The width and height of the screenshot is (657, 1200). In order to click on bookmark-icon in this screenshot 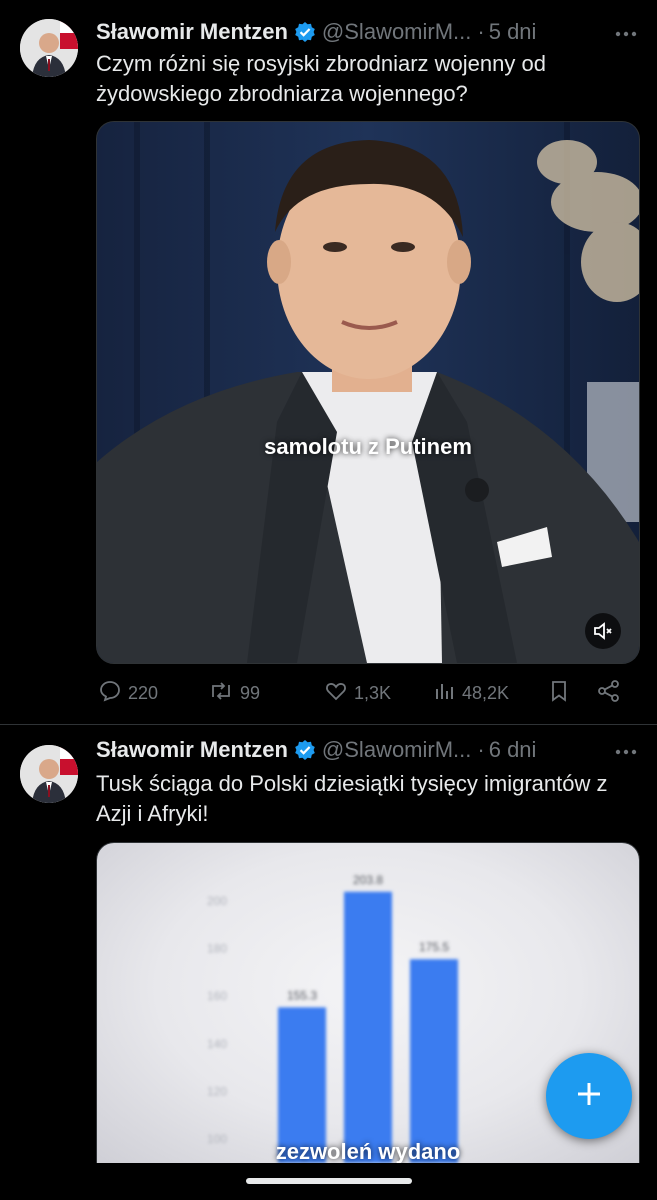, I will do `click(562, 693)`.